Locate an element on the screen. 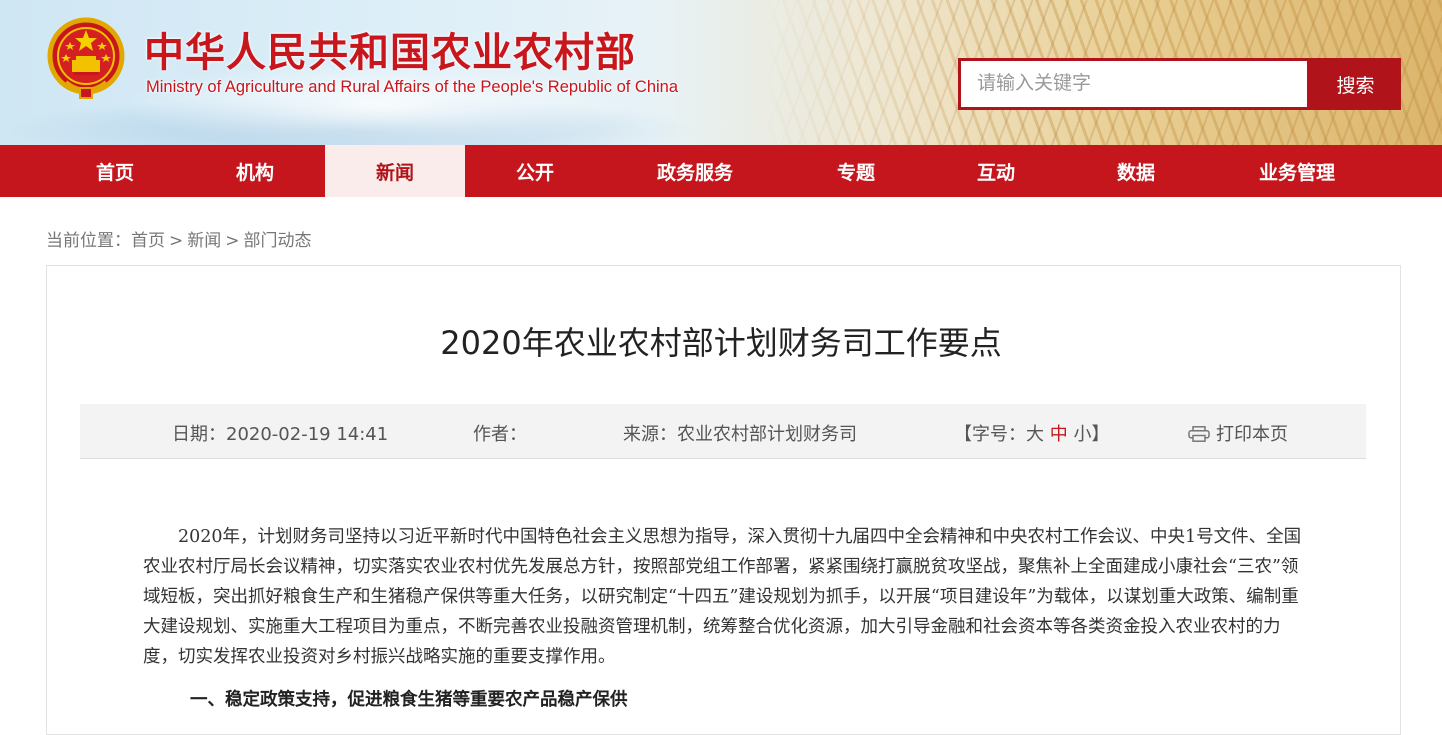 This screenshot has width=1442, height=735. article-author: 作者： is located at coordinates (500, 433).